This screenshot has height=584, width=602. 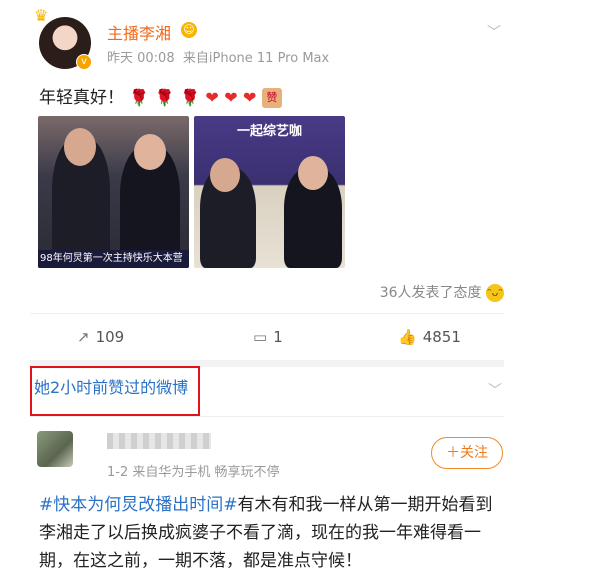 What do you see at coordinates (271, 98) in the screenshot?
I see `zan-stamp-icon: 赞` at bounding box center [271, 98].